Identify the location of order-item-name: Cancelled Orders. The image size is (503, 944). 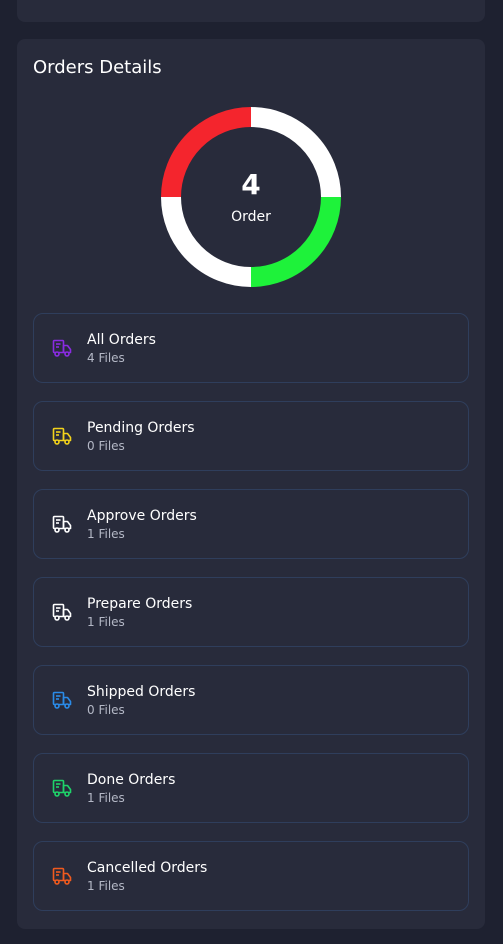
(147, 868).